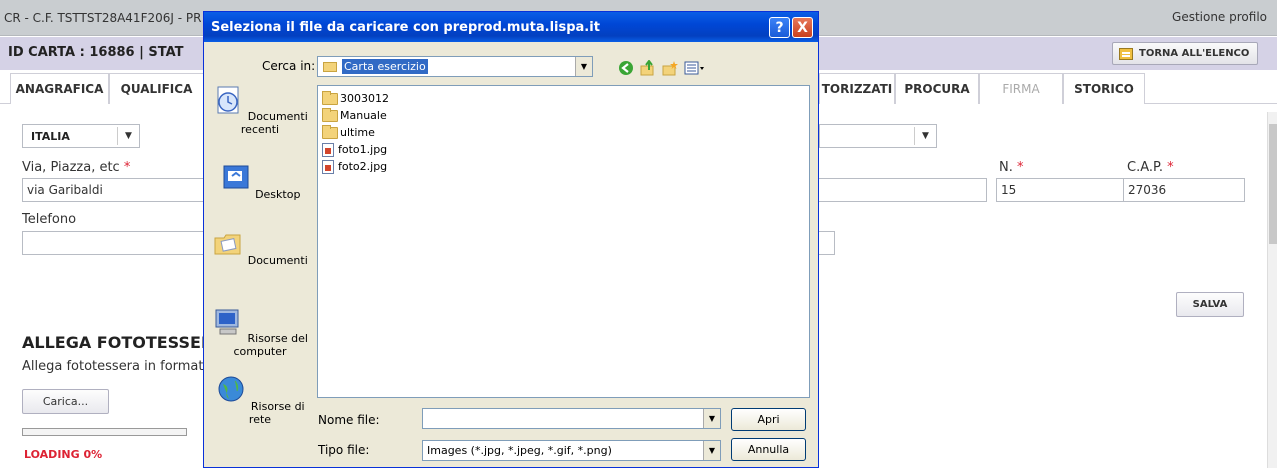 Image resolution: width=1277 pixels, height=468 pixels. What do you see at coordinates (1145, 167) in the screenshot?
I see `cap-label-text: C.A.P.` at bounding box center [1145, 167].